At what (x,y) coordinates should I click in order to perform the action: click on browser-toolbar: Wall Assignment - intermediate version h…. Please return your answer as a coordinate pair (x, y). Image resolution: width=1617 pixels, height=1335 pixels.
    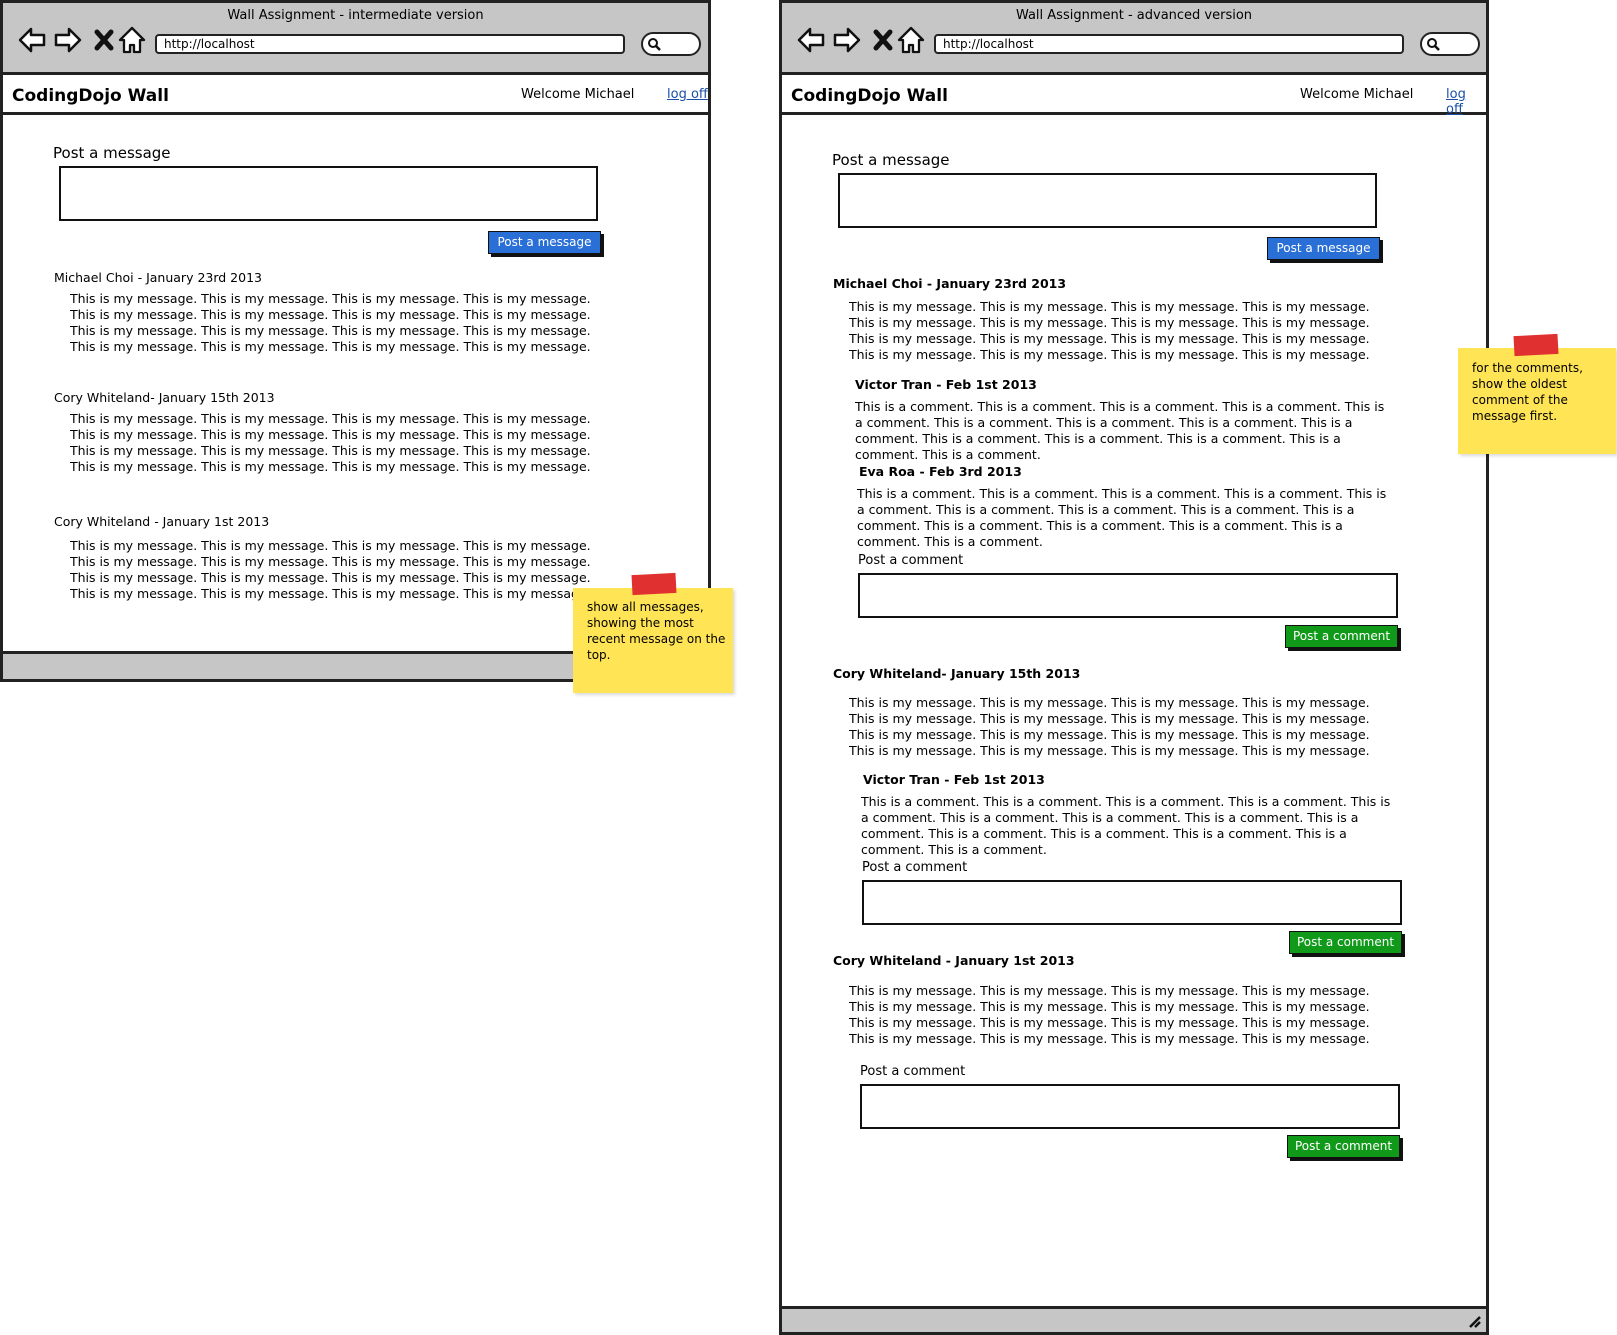
    Looking at the image, I should click on (355, 39).